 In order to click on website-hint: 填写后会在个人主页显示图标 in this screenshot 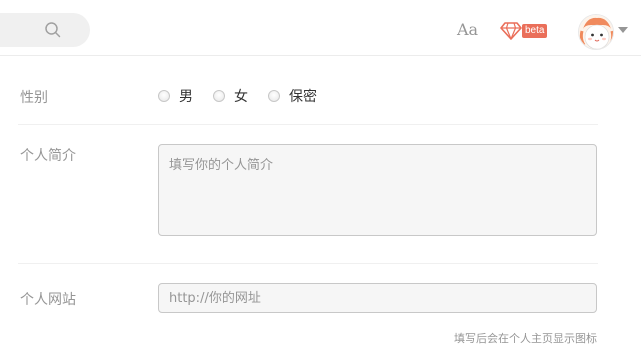, I will do `click(525, 338)`.